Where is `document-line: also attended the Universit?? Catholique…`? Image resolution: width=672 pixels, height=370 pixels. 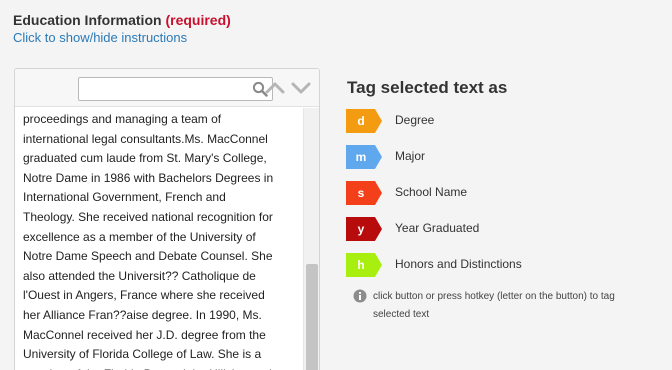
document-line: also attended the Universit?? Catholique… is located at coordinates (139, 275).